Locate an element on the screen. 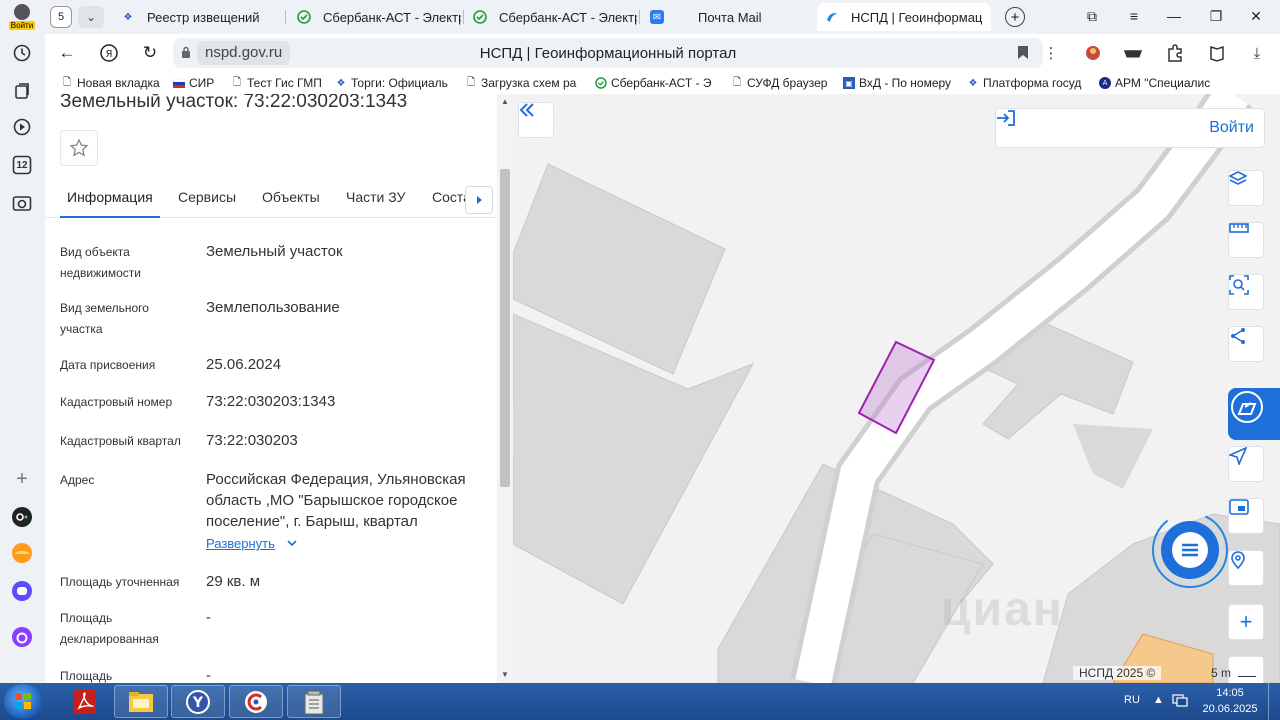 The height and width of the screenshot is (720, 1280). prop-label: Площадь уточненная is located at coordinates (120, 582).